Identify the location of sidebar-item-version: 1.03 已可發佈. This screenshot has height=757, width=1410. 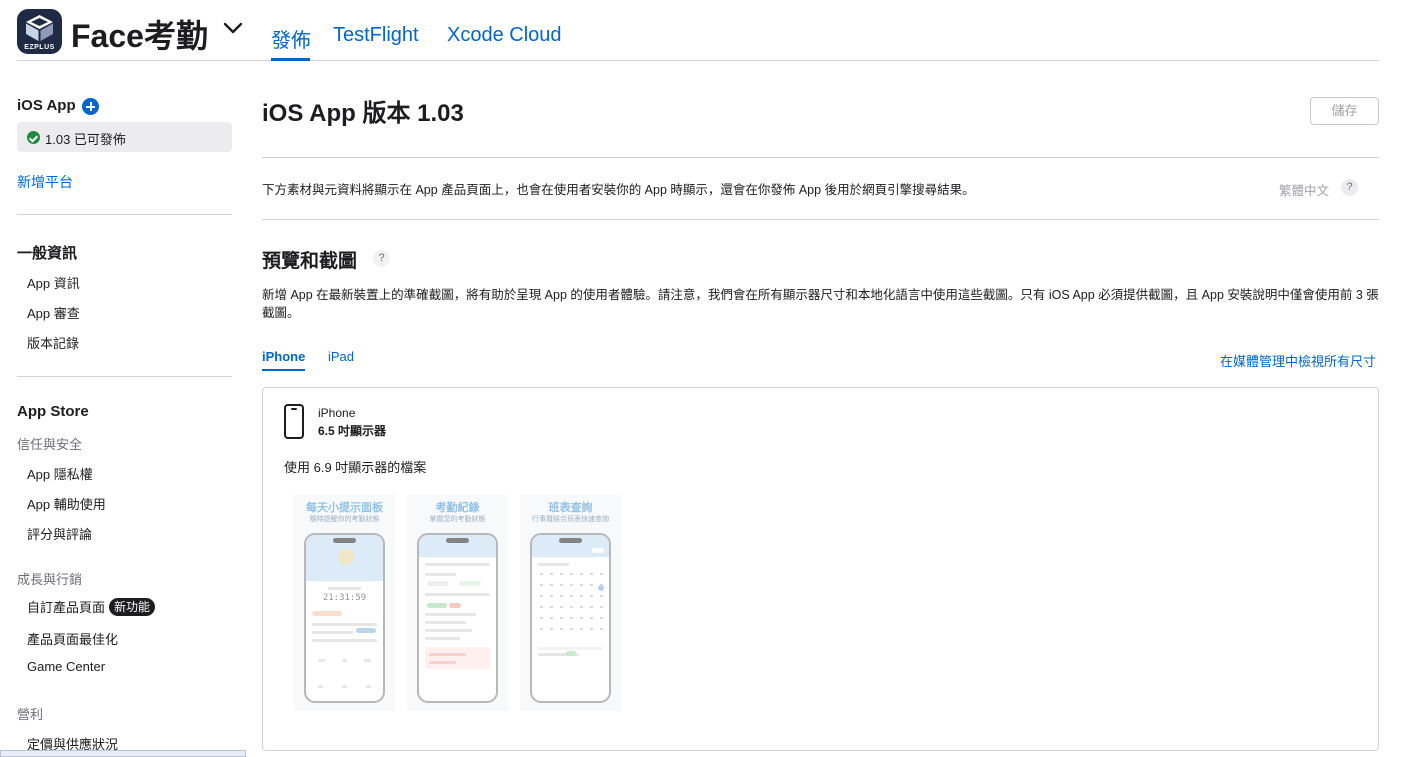
(124, 137).